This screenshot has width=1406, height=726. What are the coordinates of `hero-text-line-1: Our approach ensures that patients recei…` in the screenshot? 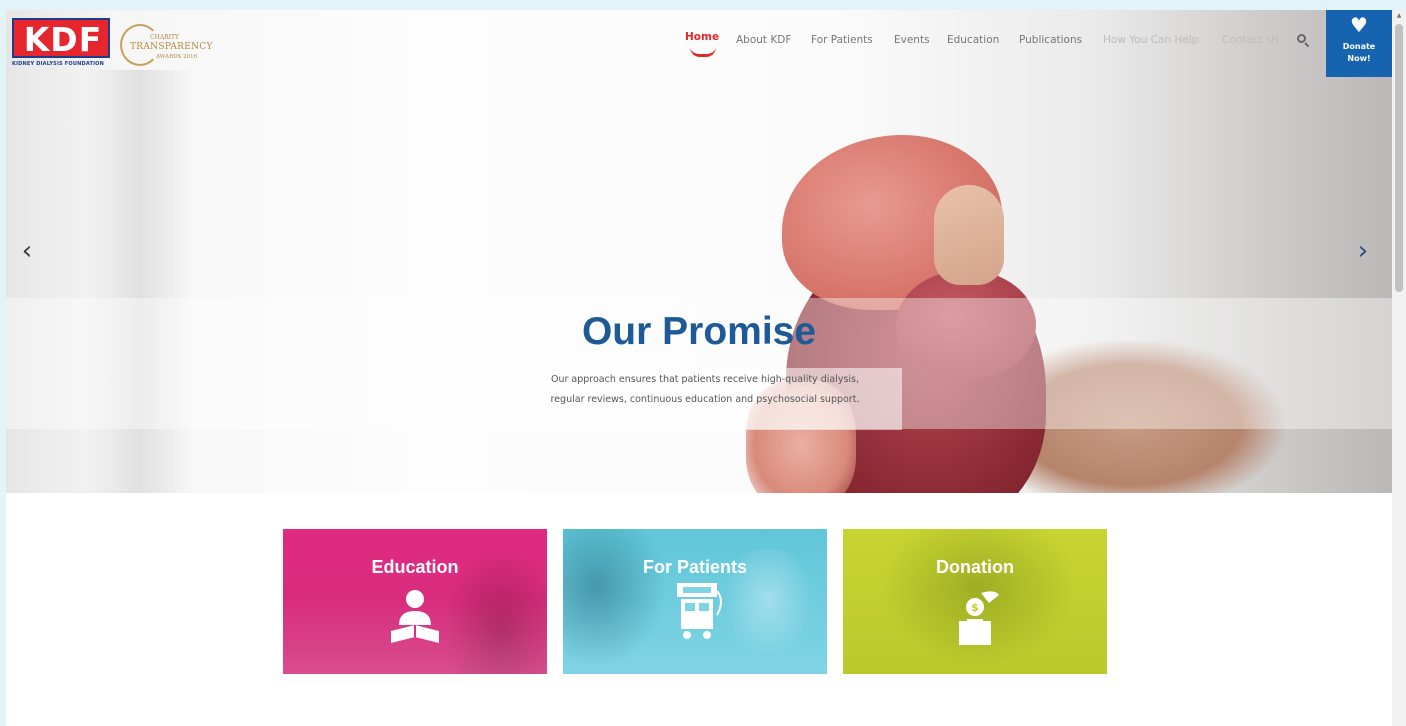 It's located at (705, 379).